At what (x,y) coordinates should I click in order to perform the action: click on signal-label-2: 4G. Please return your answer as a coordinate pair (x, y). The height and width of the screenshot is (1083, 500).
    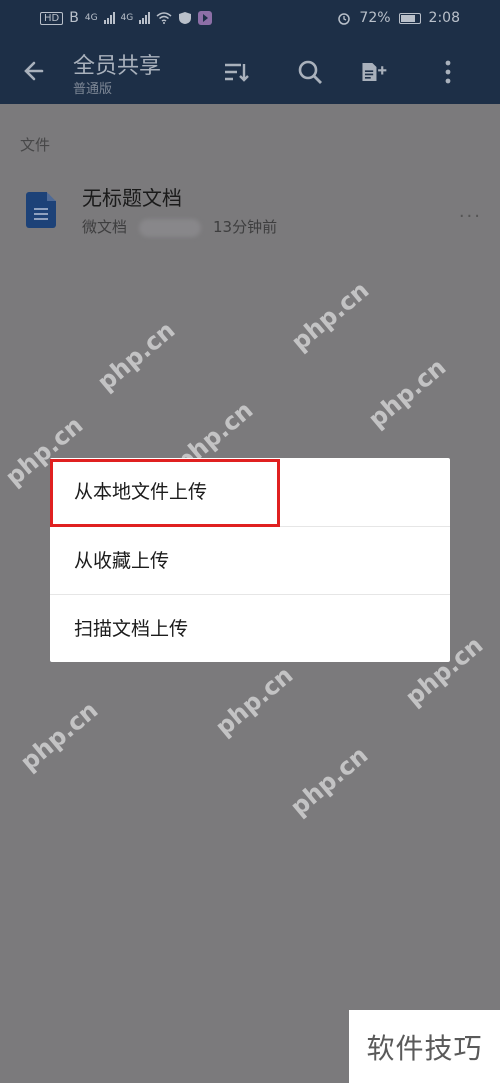
    Looking at the image, I should click on (127, 18).